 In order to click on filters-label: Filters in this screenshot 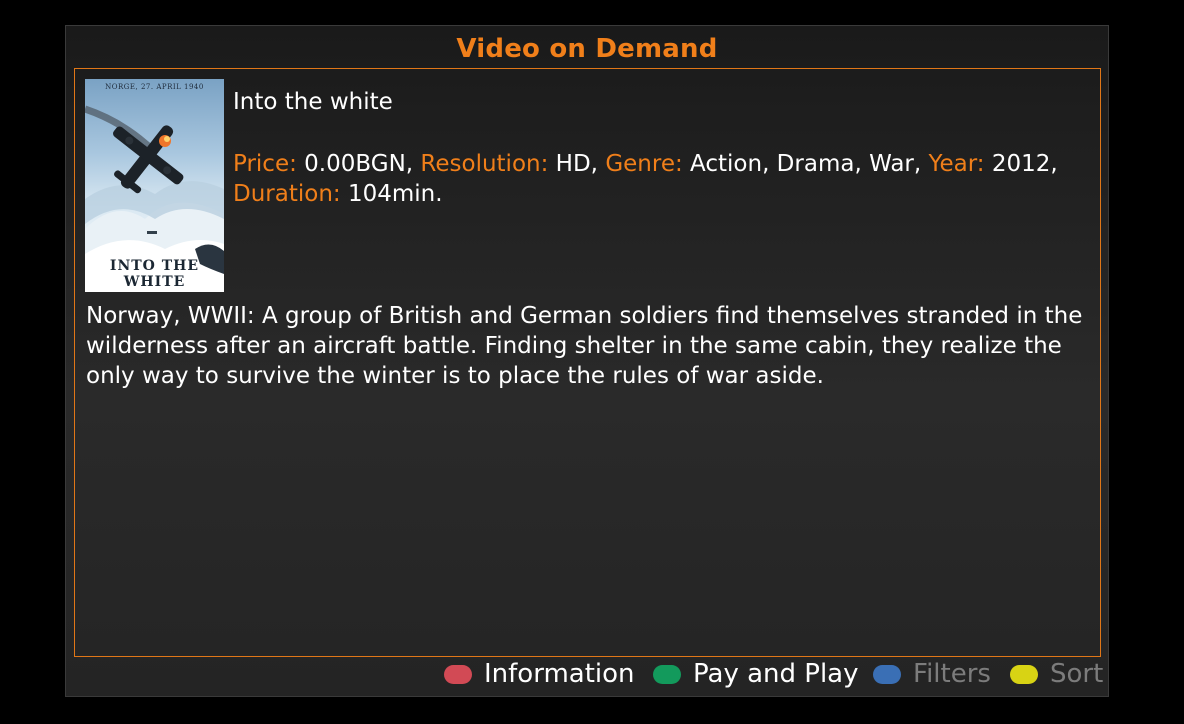, I will do `click(952, 674)`.